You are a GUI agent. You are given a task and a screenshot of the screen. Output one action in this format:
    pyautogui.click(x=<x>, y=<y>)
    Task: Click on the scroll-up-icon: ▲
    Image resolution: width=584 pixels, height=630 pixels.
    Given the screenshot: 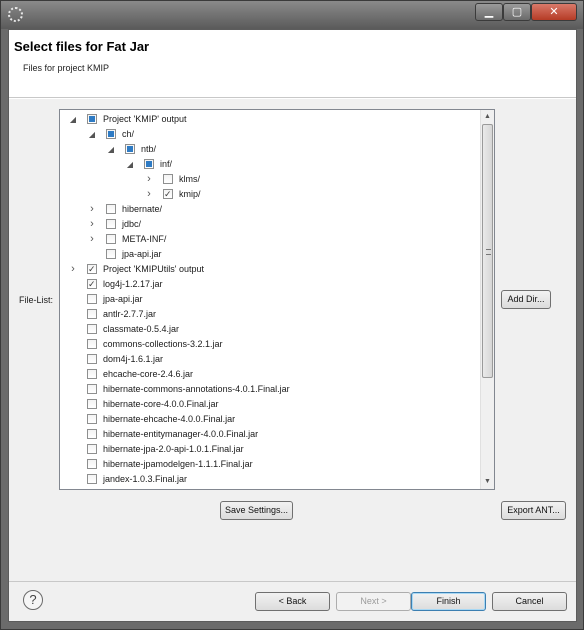 What is the action you would take?
    pyautogui.click(x=487, y=117)
    